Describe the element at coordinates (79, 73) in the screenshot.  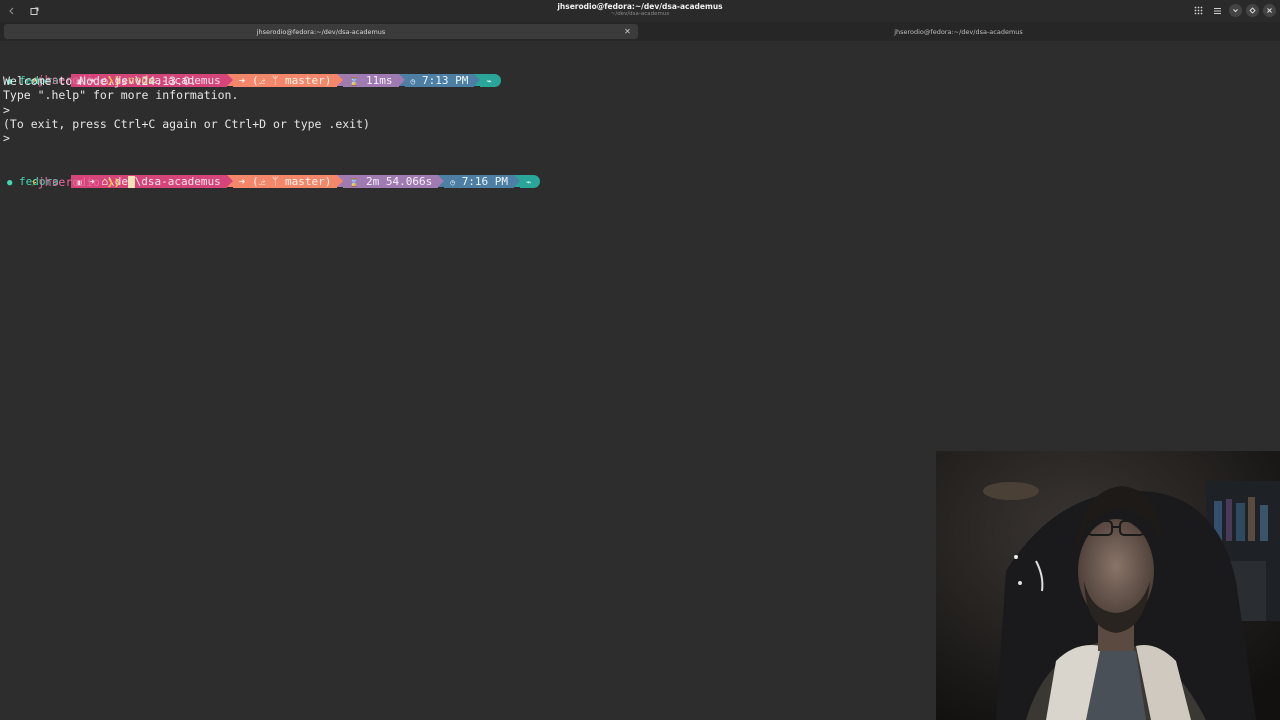
I see `user-command-line: ⚡jhserodio ❯❯ node` at that location.